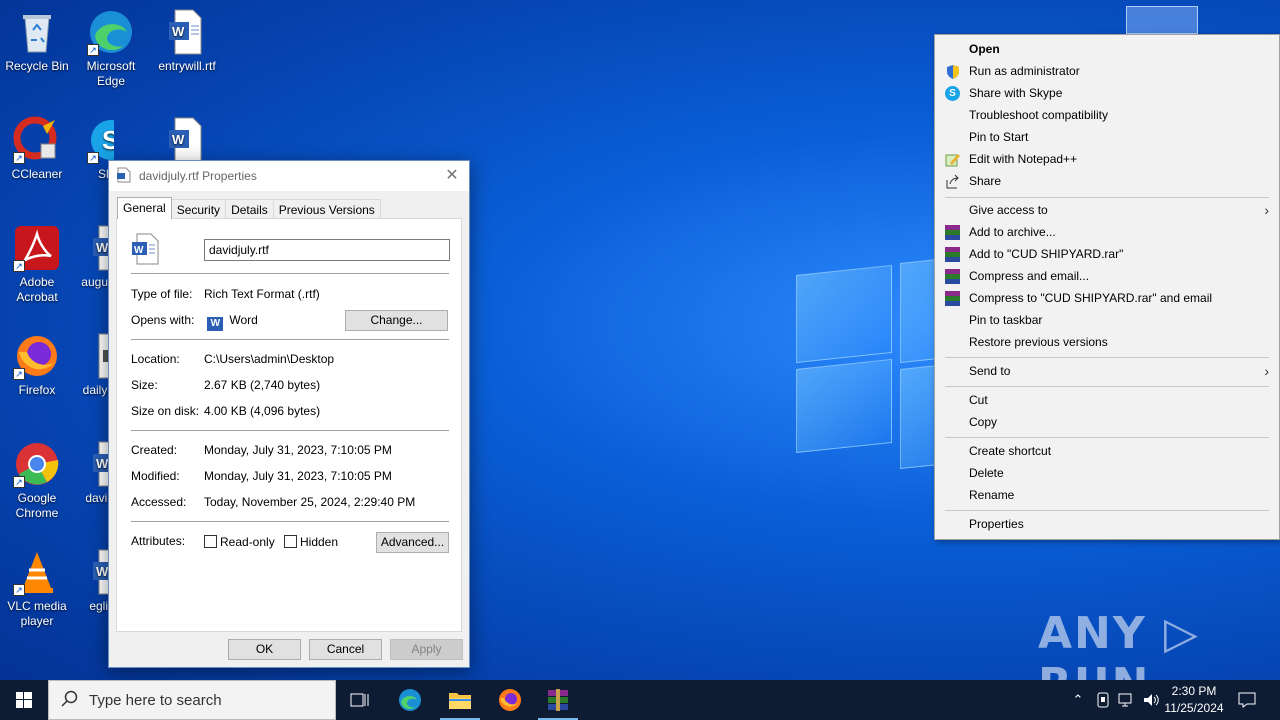 This screenshot has height=720, width=1280. I want to click on desktop-icon-adobe-acrobat: ↗ Adobe Acrobat, so click(37, 264).